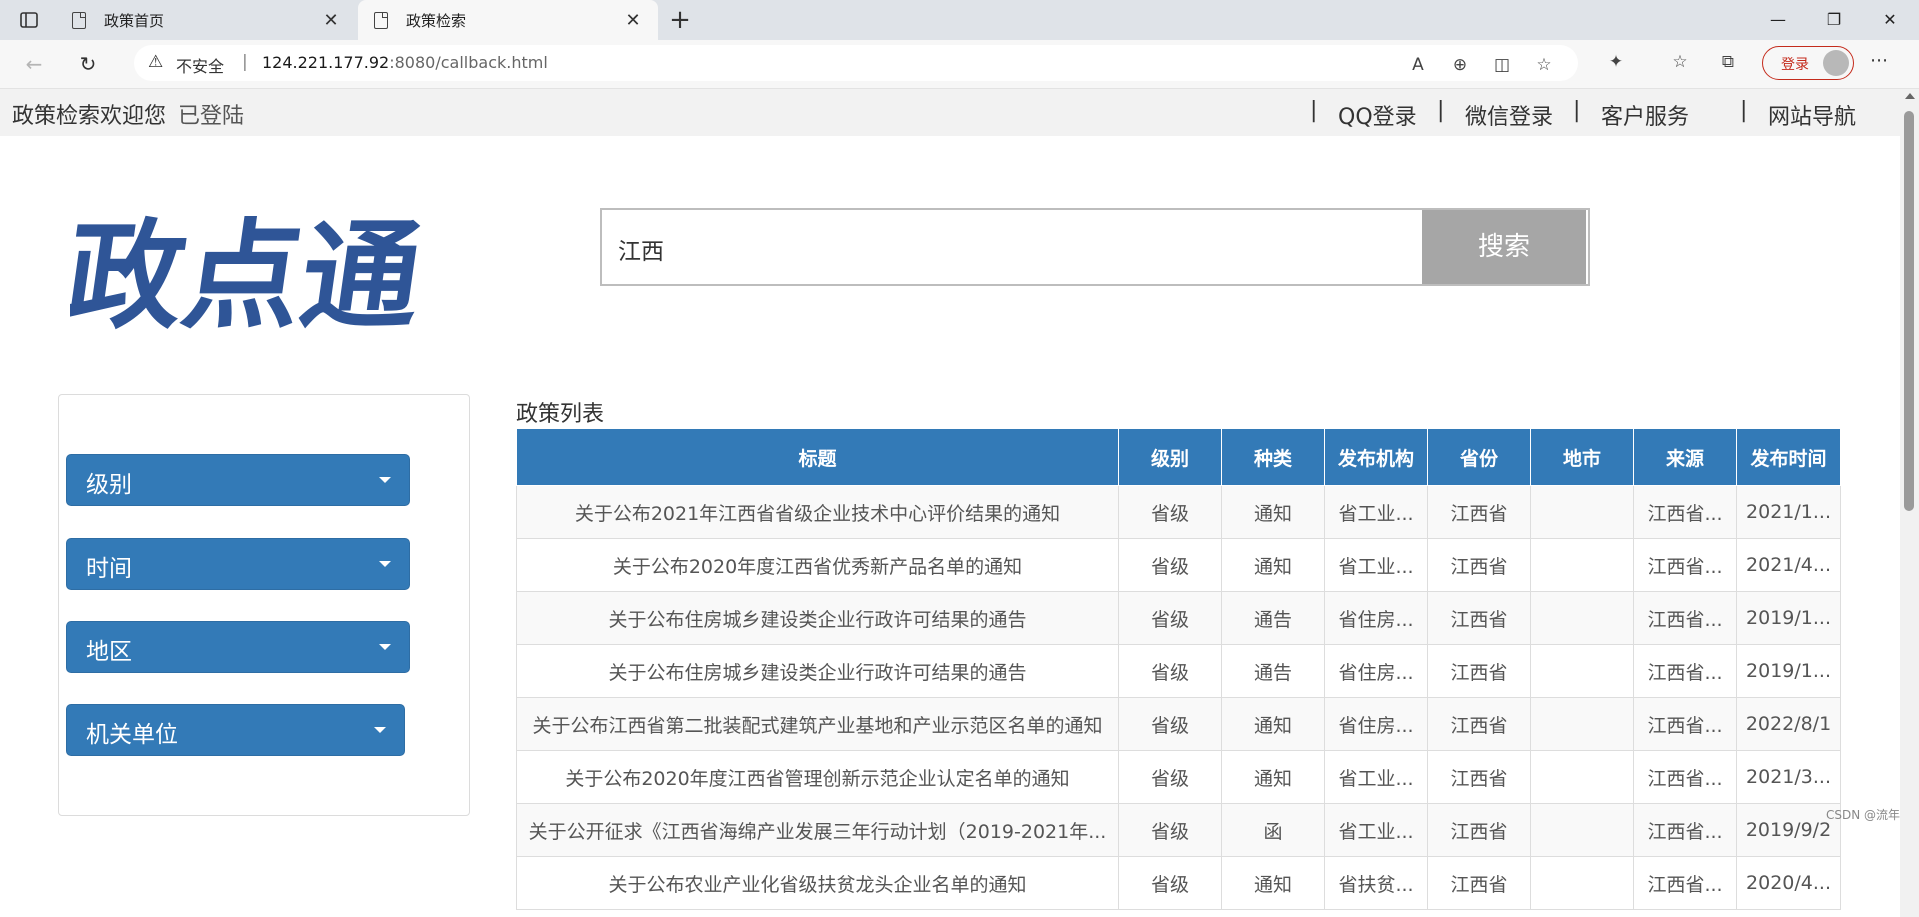 Image resolution: width=1919 pixels, height=917 pixels. What do you see at coordinates (1834, 20) in the screenshot?
I see `restore-button: ❐` at bounding box center [1834, 20].